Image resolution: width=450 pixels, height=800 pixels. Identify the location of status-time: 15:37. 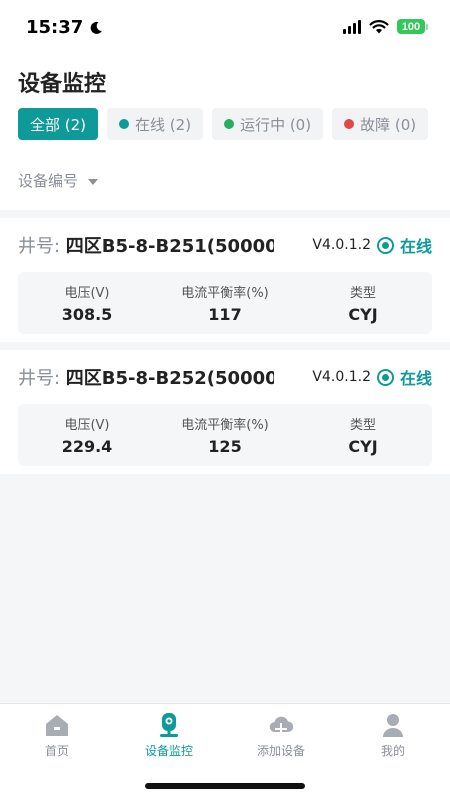
(64, 27).